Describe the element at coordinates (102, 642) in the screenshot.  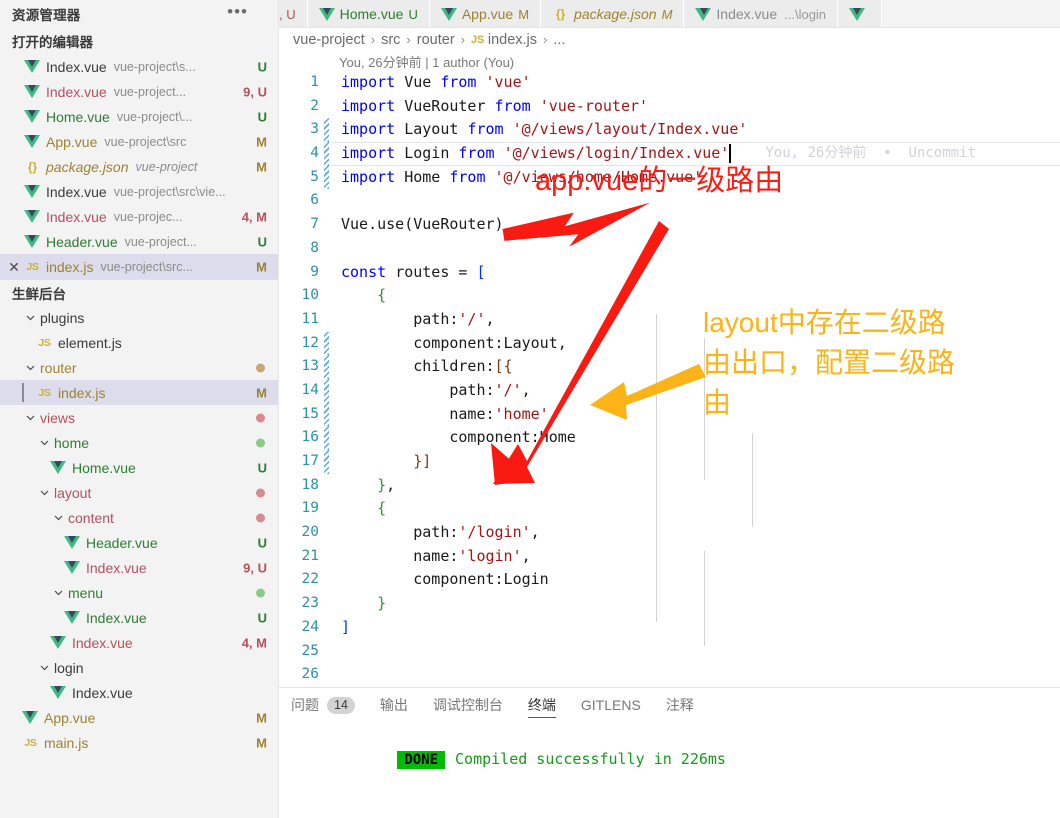
I see `tree-item-label: Index.vue` at that location.